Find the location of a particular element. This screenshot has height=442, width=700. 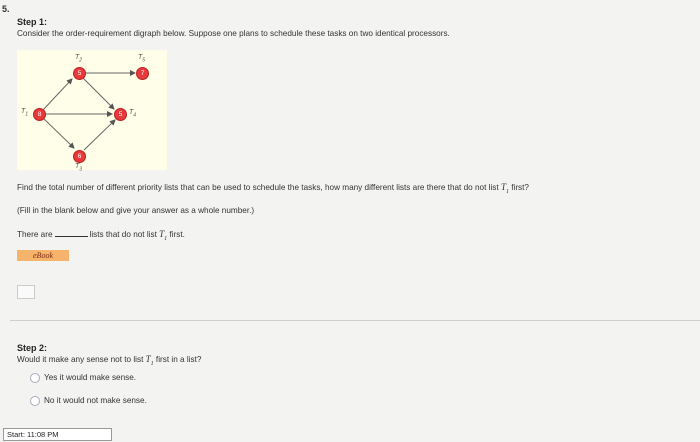

label-t1: T1 is located at coordinates (25, 113).